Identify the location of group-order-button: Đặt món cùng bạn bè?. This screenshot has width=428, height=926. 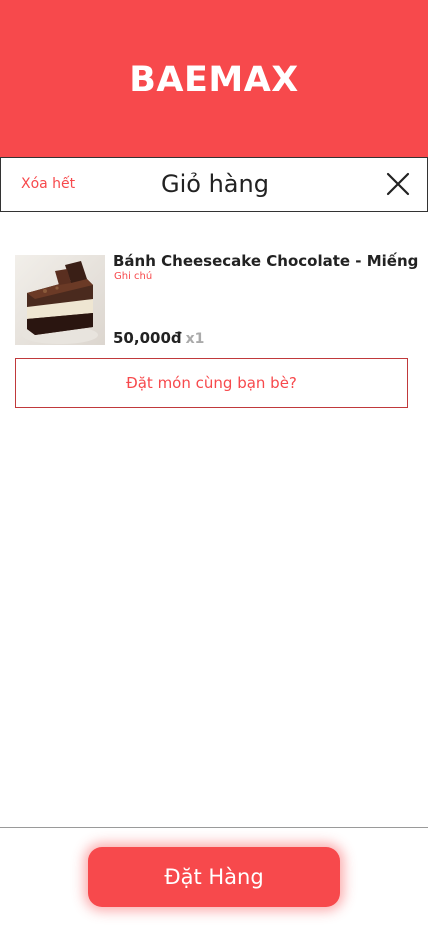
(211, 383).